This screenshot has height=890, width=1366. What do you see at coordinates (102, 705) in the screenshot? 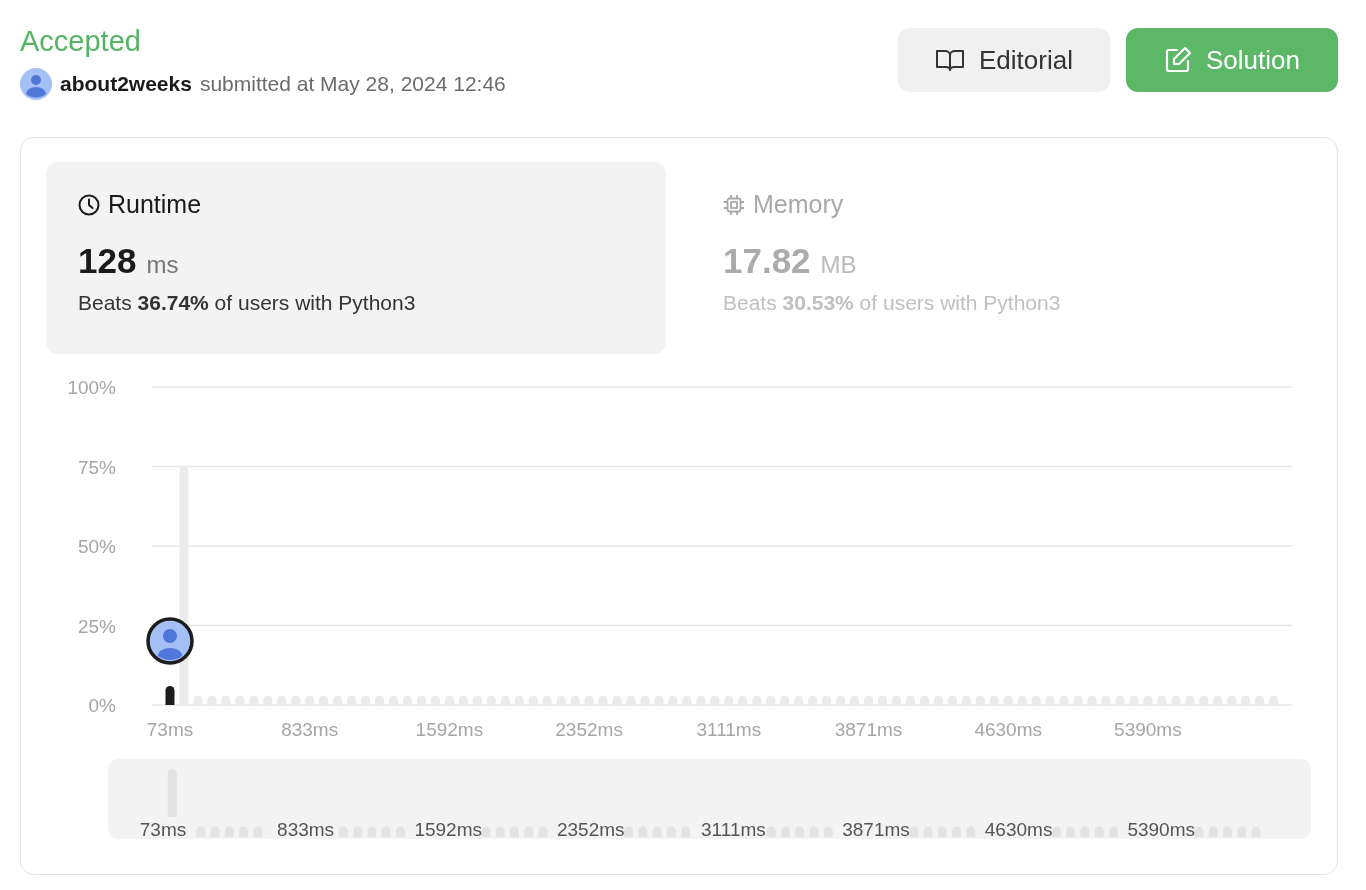
I see `y-axis-label: 0%` at bounding box center [102, 705].